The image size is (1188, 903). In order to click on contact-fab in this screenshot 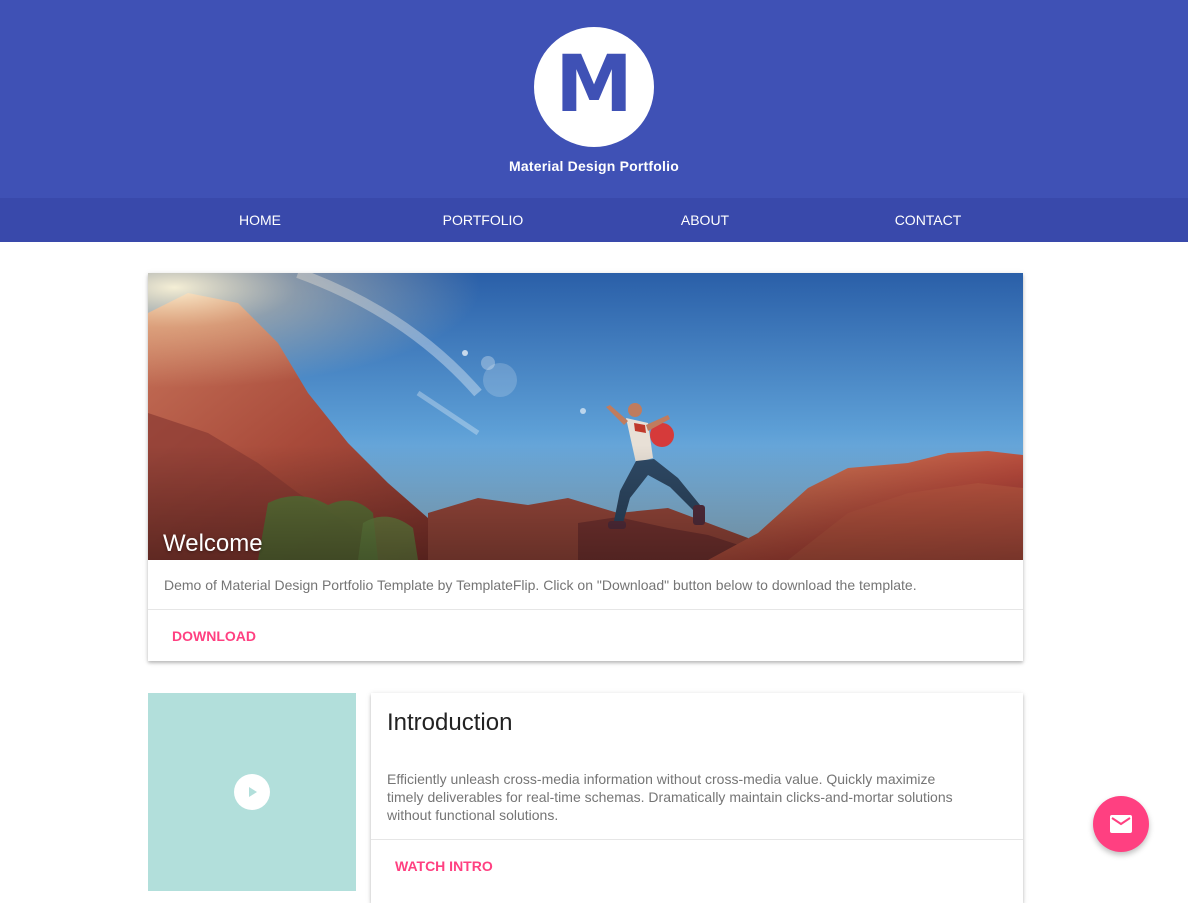, I will do `click(1121, 824)`.